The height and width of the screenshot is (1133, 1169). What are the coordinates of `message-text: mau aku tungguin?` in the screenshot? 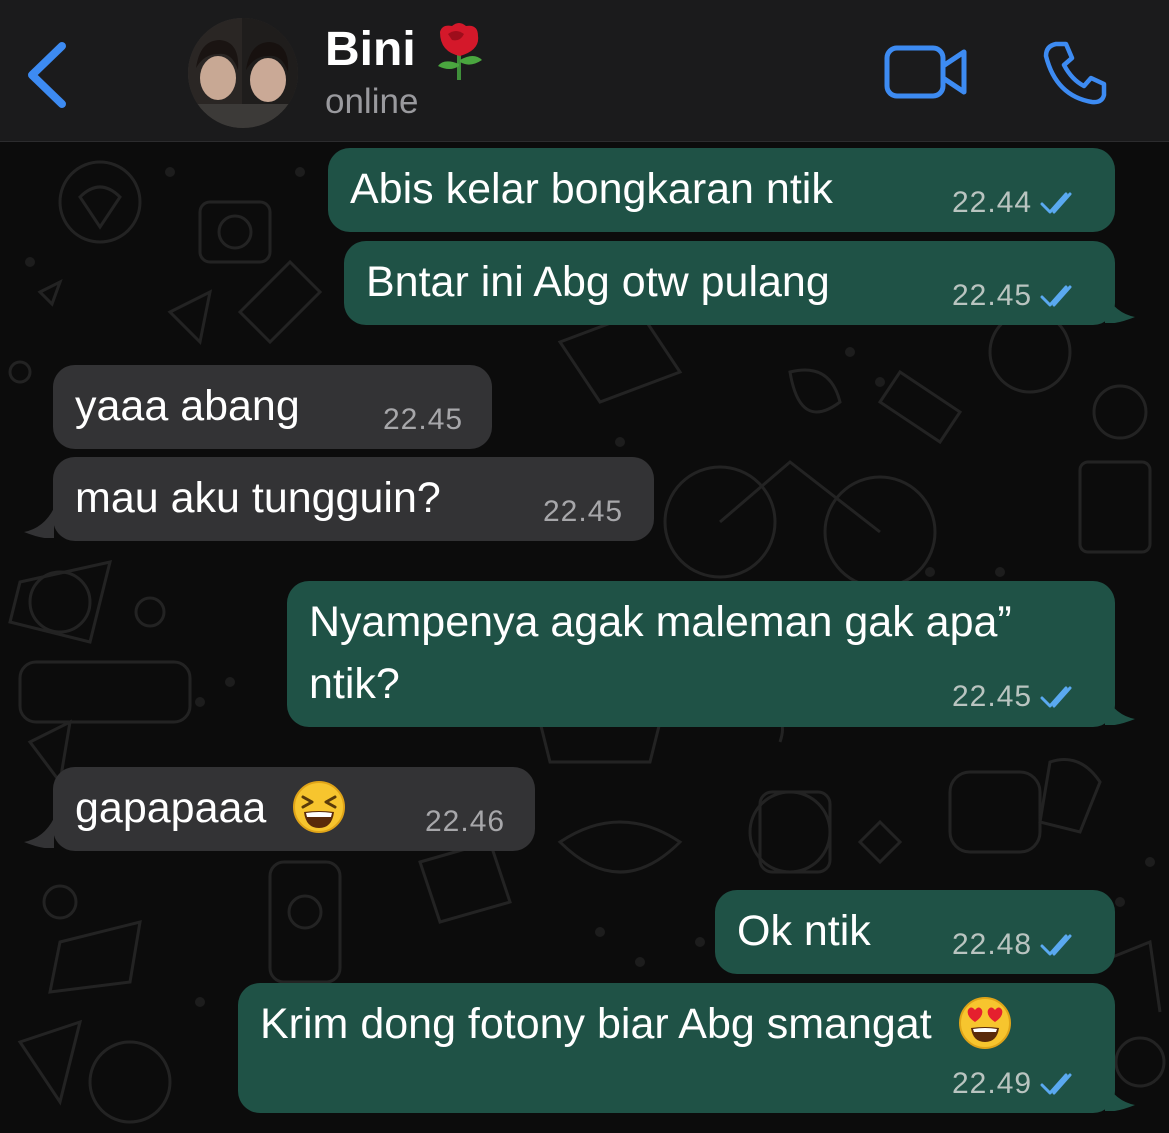 It's located at (258, 498).